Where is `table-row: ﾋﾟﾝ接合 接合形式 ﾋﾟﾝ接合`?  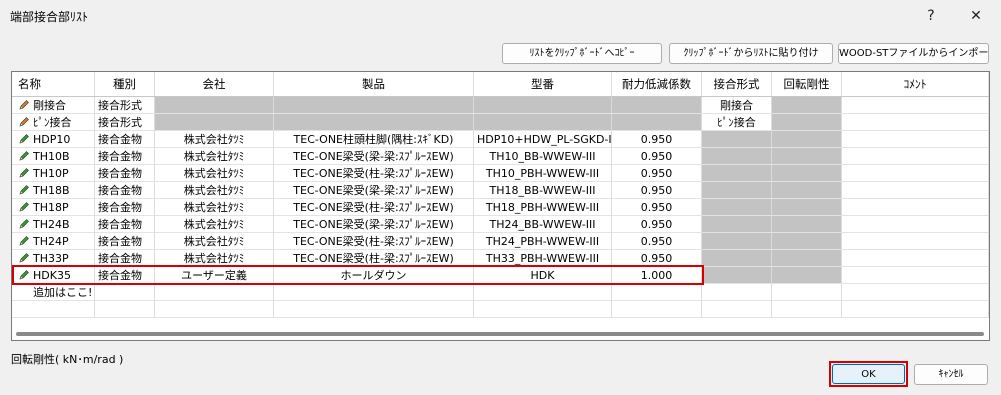
table-row: ﾋﾟﾝ接合 接合形式 ﾋﾟﾝ接合 is located at coordinates (500, 122).